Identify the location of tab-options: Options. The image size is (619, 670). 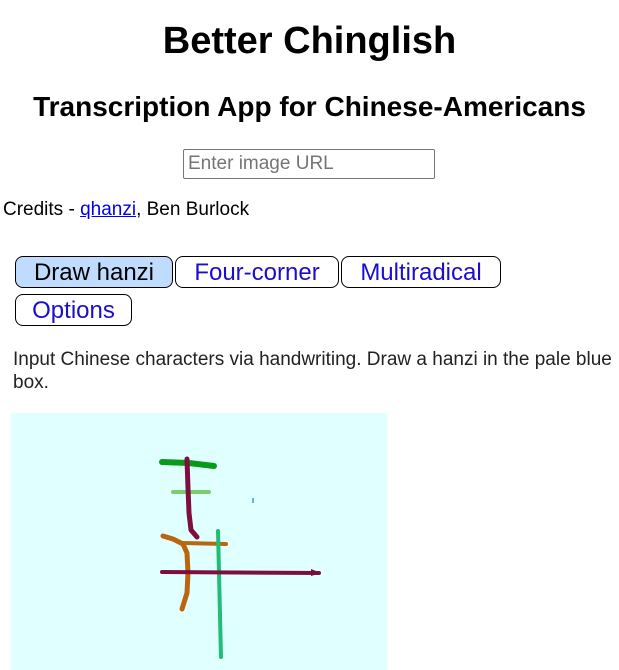
(73, 310).